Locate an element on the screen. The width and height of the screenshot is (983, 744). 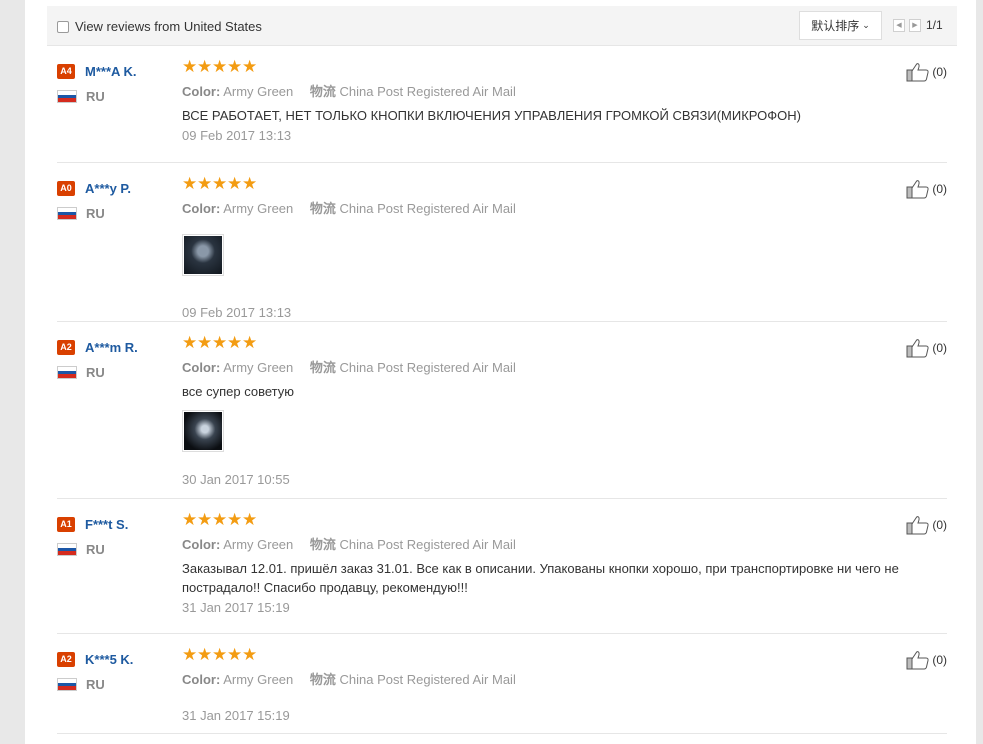
next-page-button: ▶ is located at coordinates (915, 25).